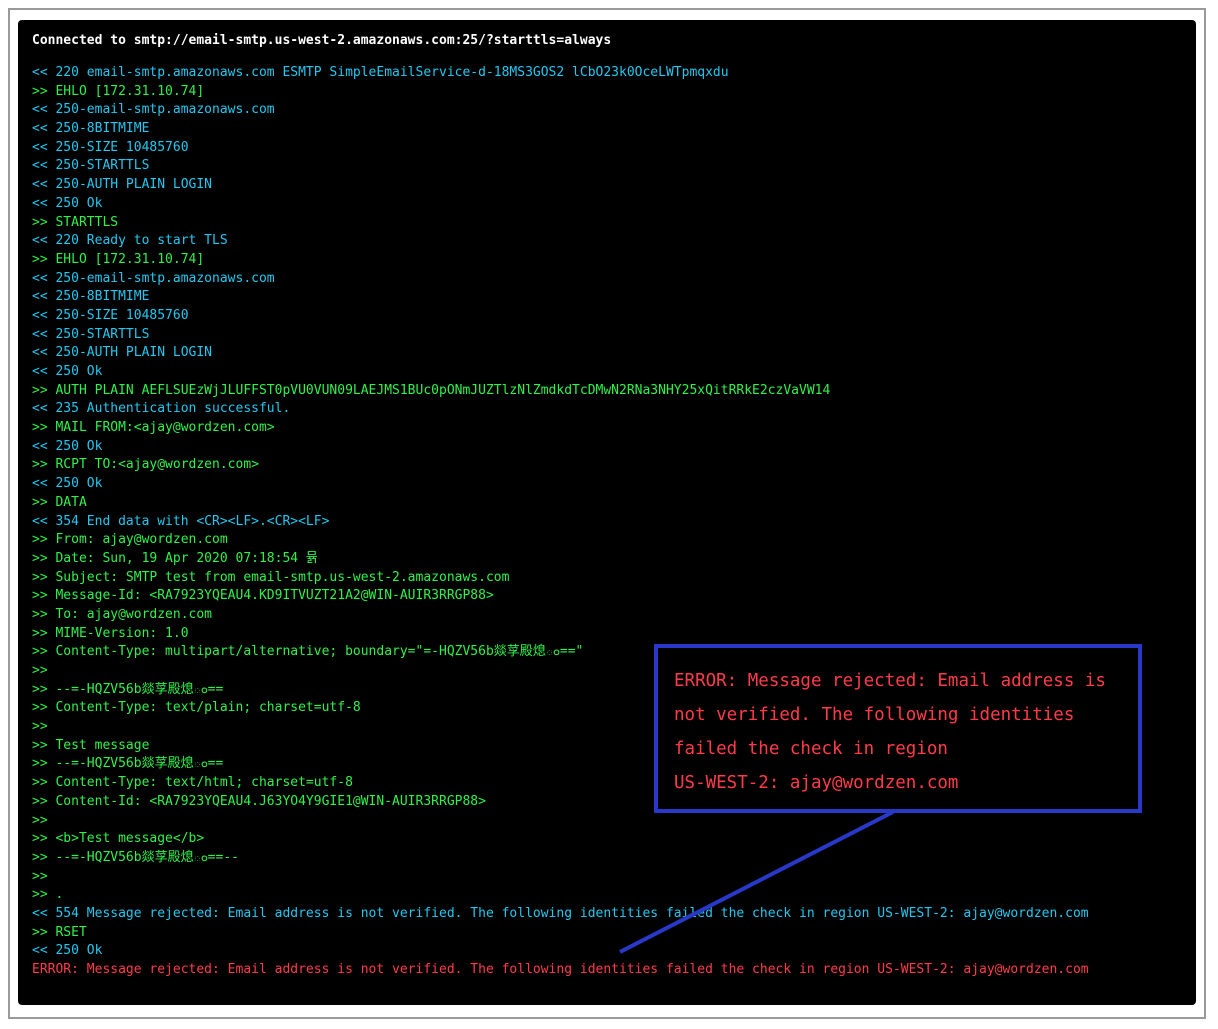  I want to click on client-command-line: >> RCPT TO:<ajay@wordzen.com>, so click(145, 465).